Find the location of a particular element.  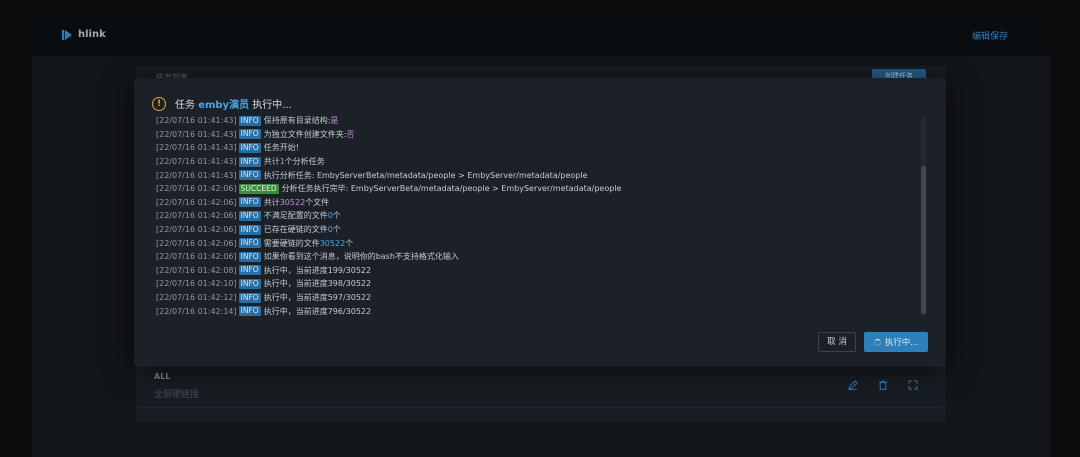

delete-icon is located at coordinates (883, 385).